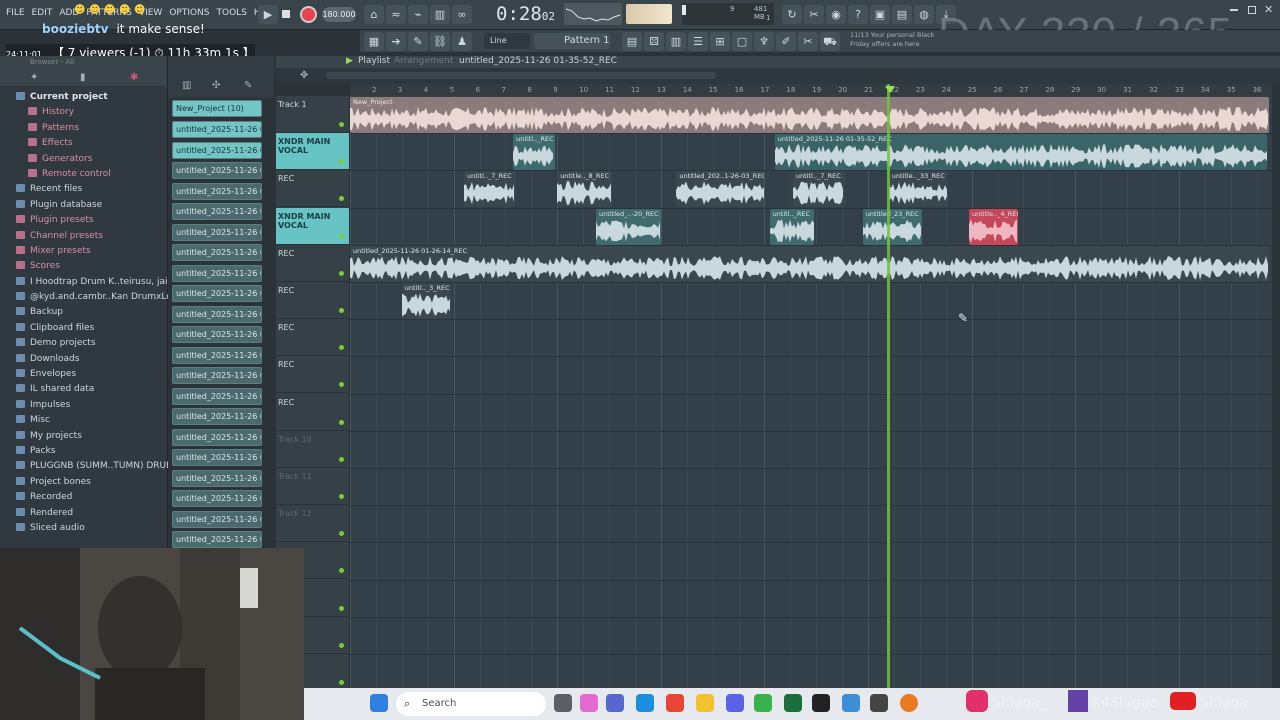  What do you see at coordinates (84, 159) in the screenshot?
I see `browser-item: Generators` at bounding box center [84, 159].